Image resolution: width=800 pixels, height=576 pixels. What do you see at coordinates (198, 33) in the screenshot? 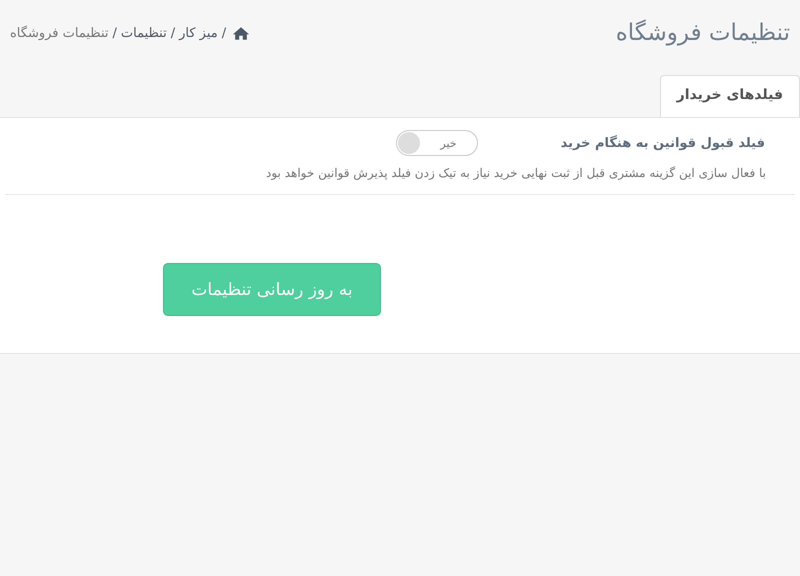
I see `breadcrumb-link: میز کار` at bounding box center [198, 33].